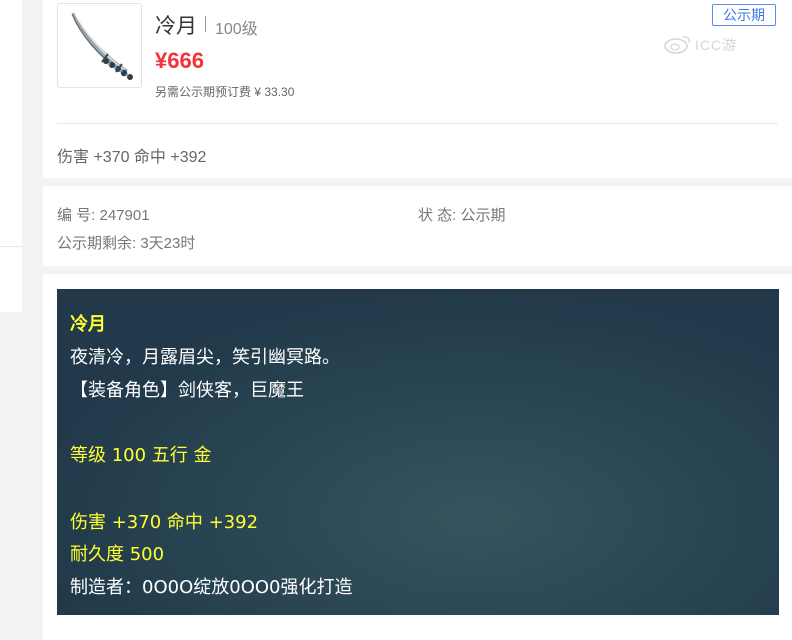 The image size is (792, 640). I want to click on weibo-logo-icon, so click(677, 45).